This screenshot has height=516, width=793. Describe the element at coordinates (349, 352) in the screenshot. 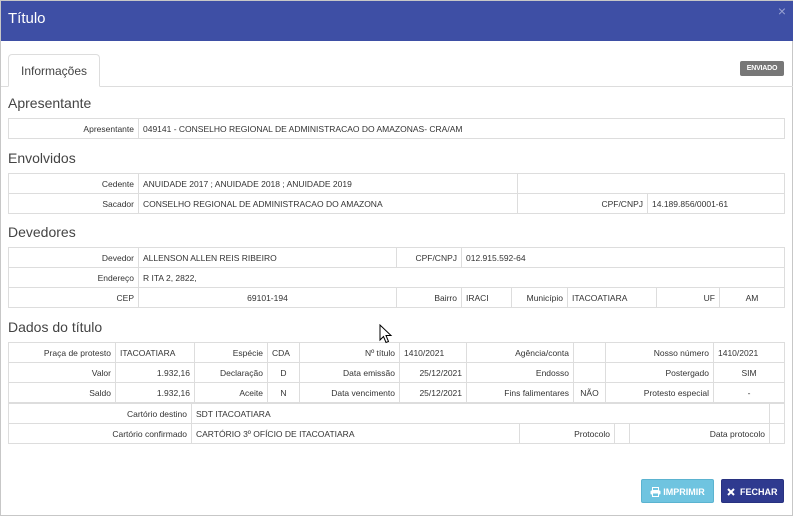

I see `ntitulo-label: Nº título` at that location.